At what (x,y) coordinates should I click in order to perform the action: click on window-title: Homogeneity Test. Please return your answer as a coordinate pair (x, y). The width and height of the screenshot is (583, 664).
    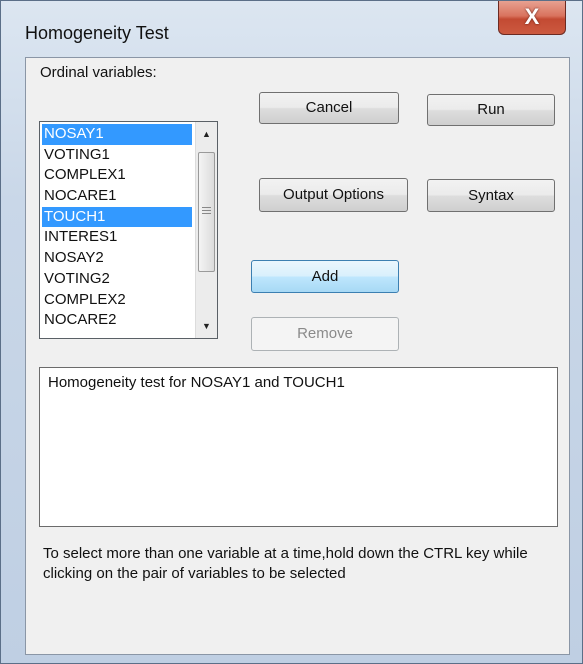
    Looking at the image, I should click on (97, 33).